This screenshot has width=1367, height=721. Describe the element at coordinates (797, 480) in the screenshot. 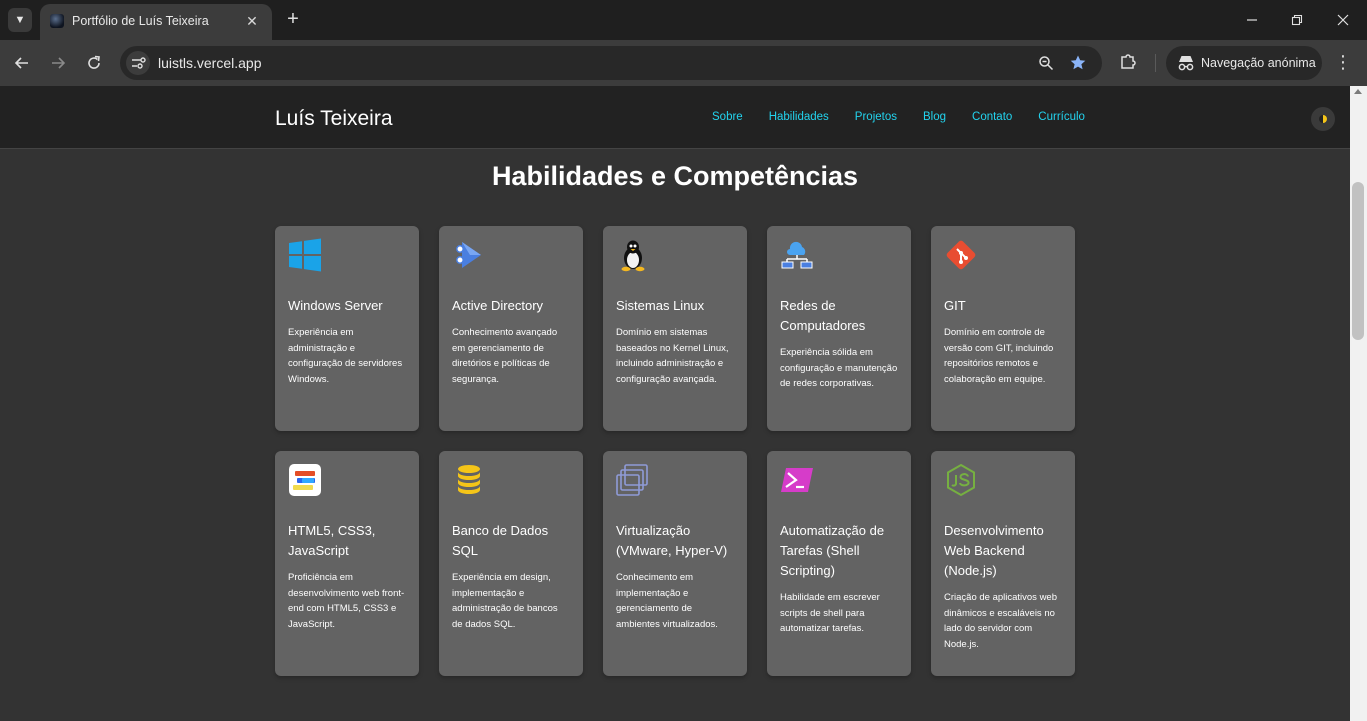

I see `powershell-icon` at that location.